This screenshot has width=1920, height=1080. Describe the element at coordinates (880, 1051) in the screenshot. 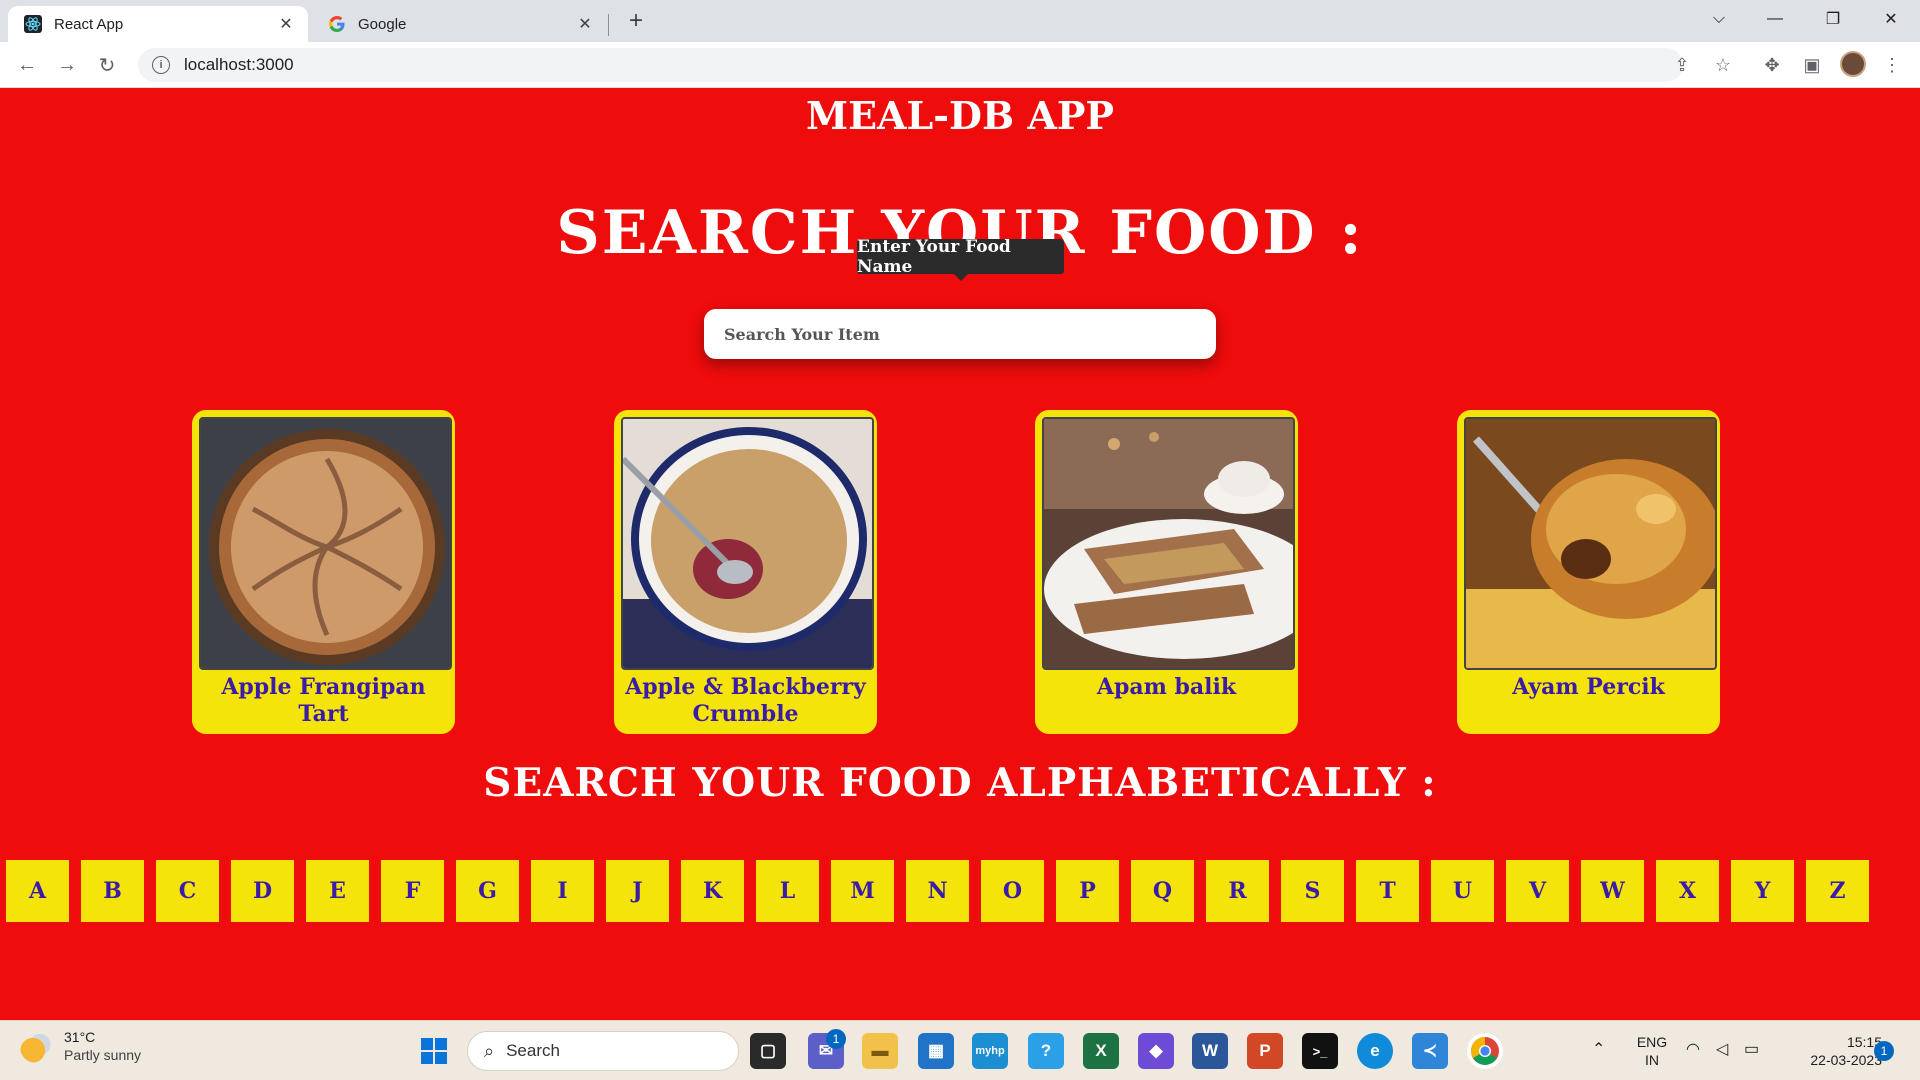

I see `file-explorer-icon: ▬` at that location.